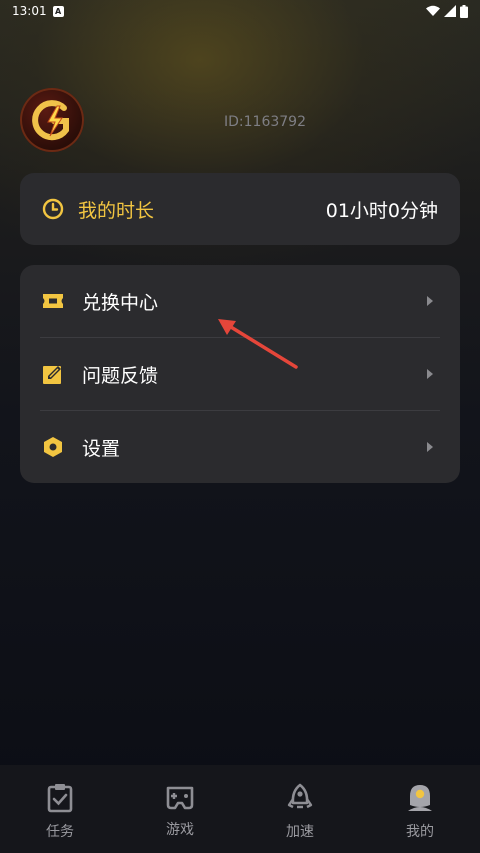 The width and height of the screenshot is (480, 853). Describe the element at coordinates (60, 832) in the screenshot. I see `nav-label: 任务` at that location.